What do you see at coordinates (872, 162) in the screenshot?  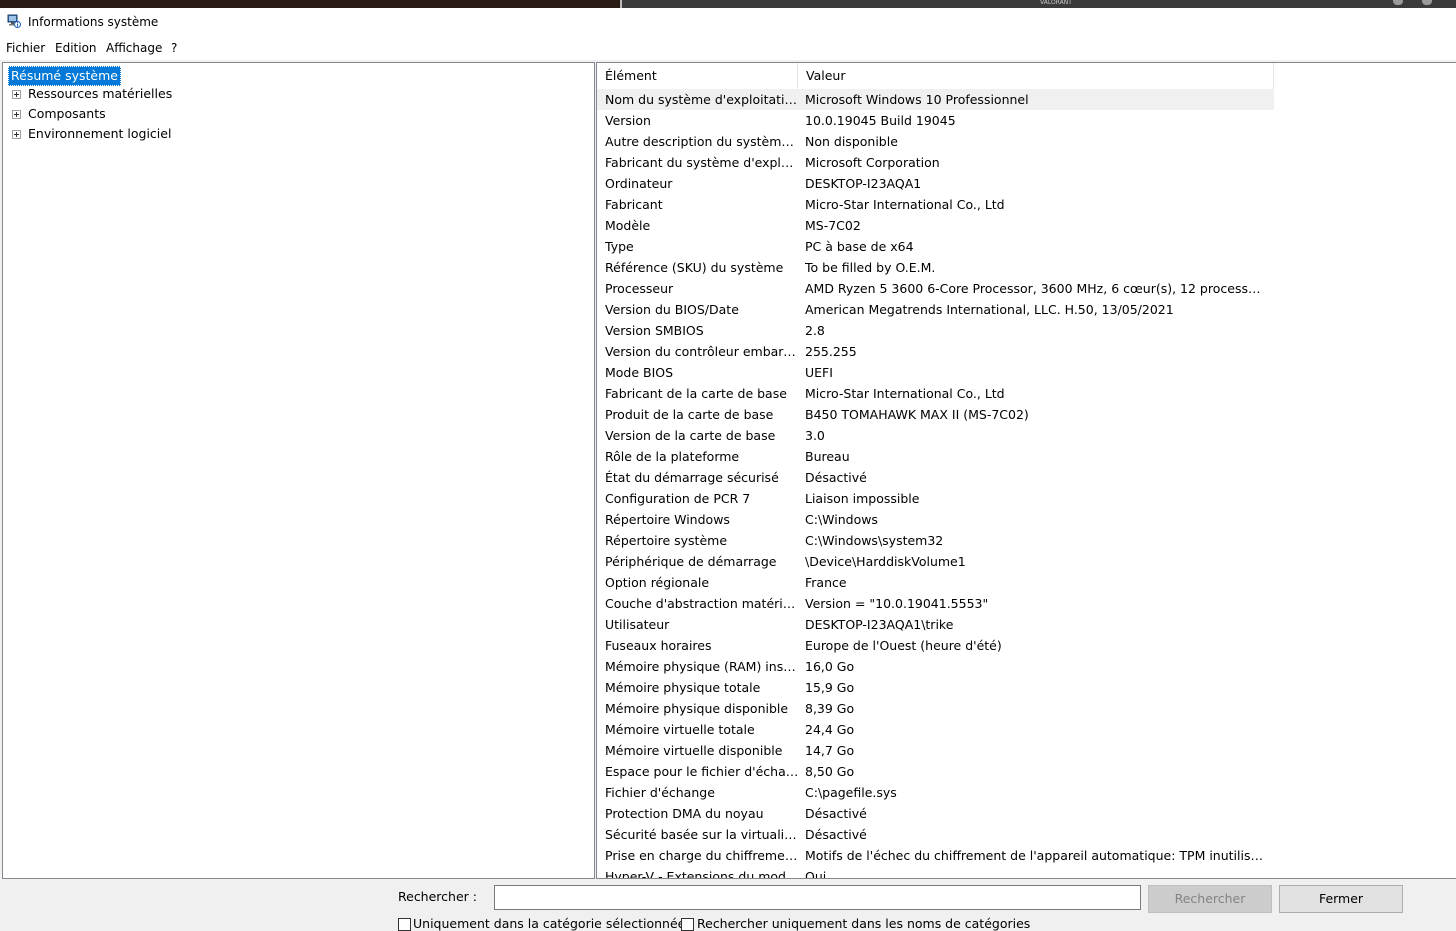 I see `value-cell: Microsoft Corporation` at bounding box center [872, 162].